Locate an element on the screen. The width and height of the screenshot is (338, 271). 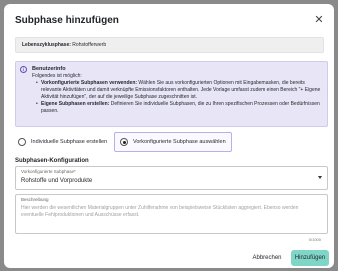
description-label: Beschreibung is located at coordinates (35, 199).